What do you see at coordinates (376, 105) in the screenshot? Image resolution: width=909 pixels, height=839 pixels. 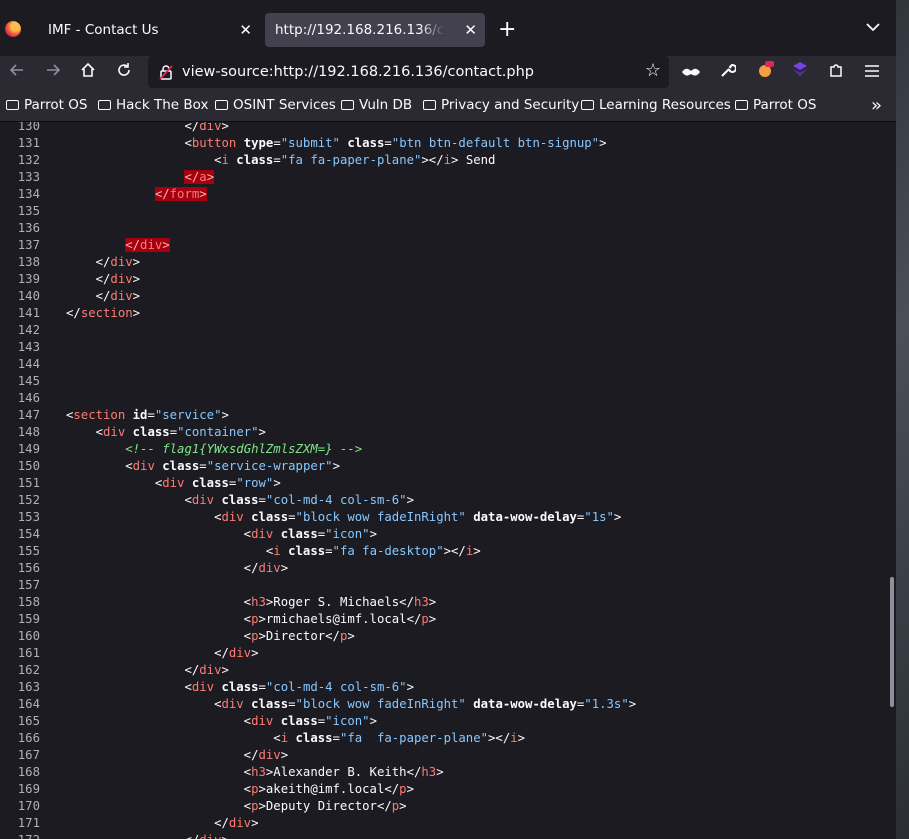 I see `bookmark-vuln-db: Vuln DB` at bounding box center [376, 105].